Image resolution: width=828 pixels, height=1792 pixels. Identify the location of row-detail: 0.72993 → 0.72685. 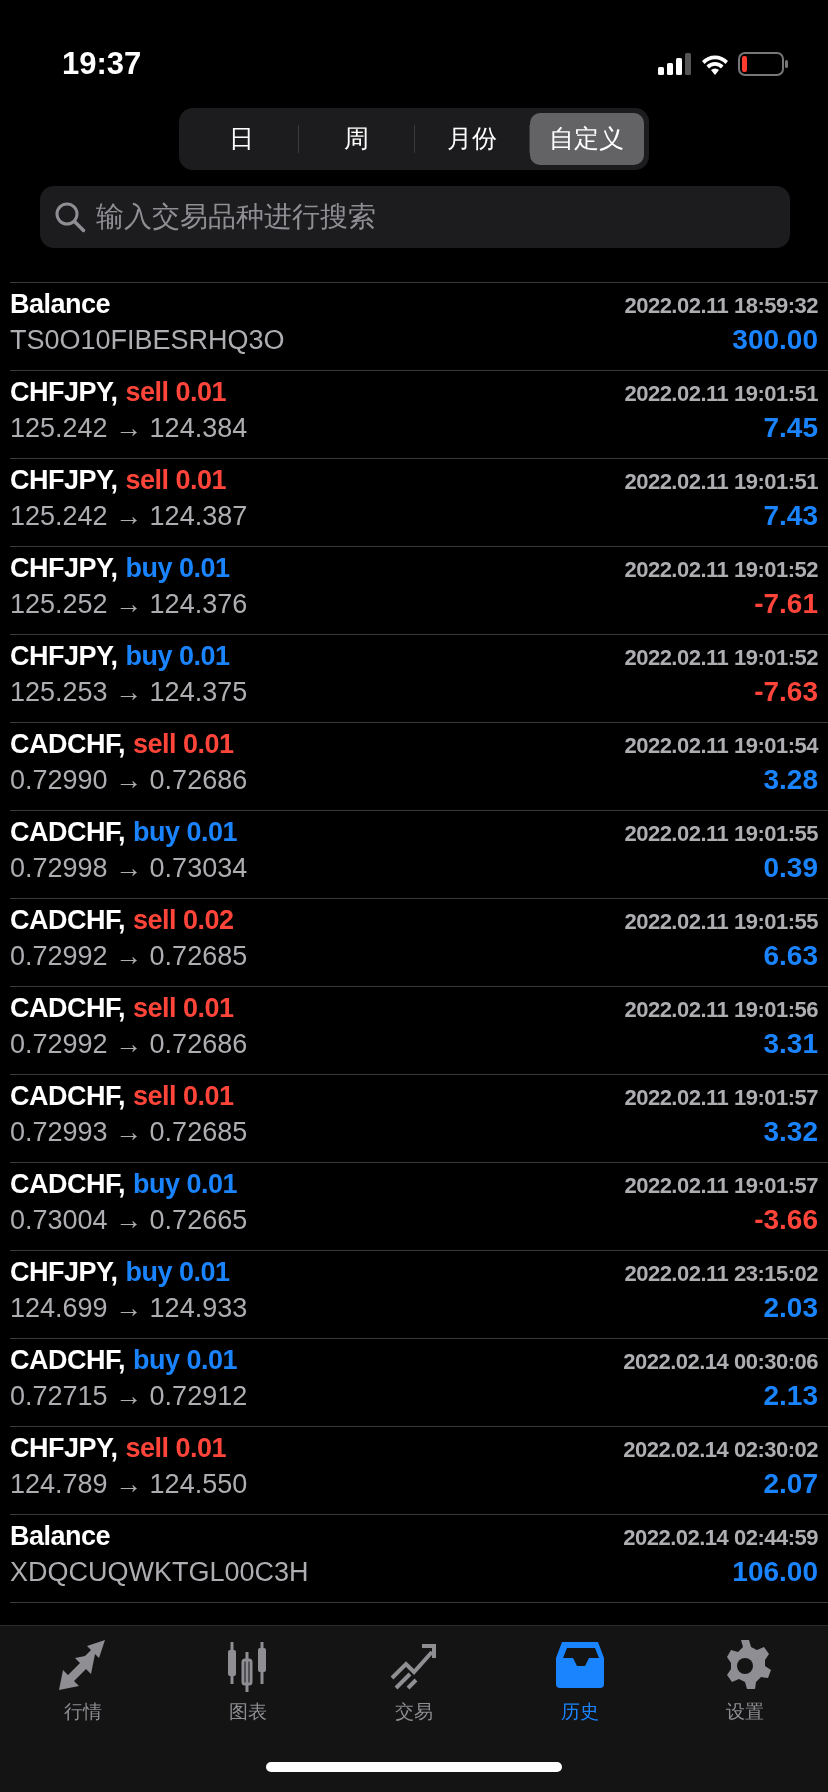
(129, 1133).